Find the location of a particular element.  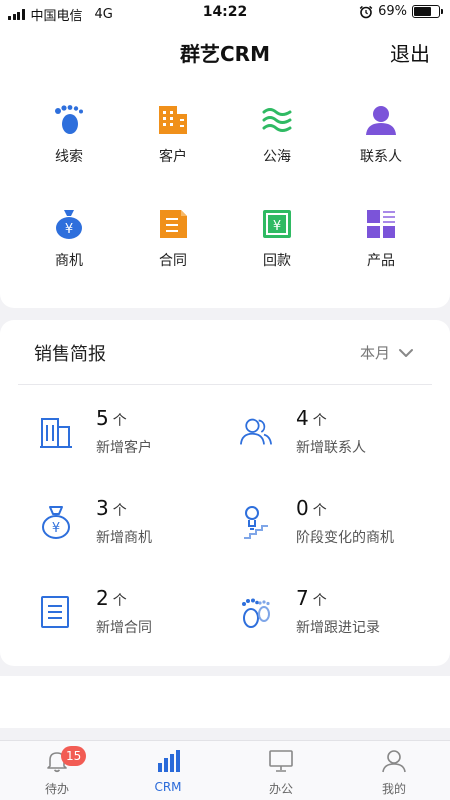

stat-value: 3个 is located at coordinates (111, 508).